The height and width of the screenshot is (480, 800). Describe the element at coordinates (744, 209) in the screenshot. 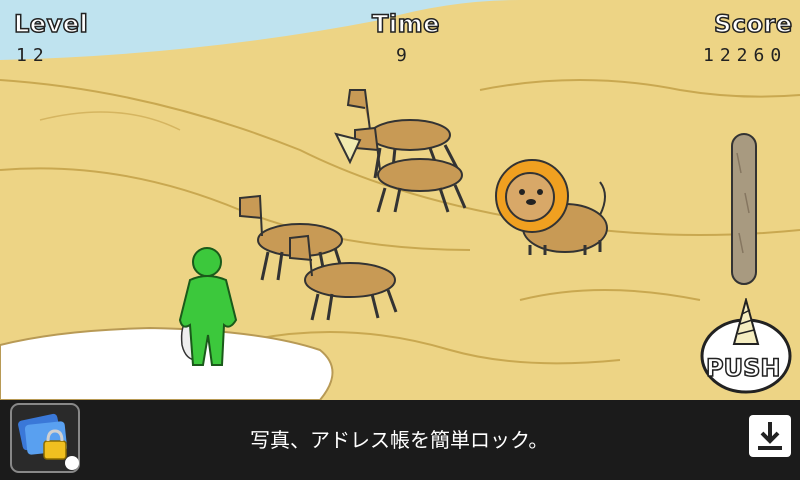

I see `power-gauge` at that location.